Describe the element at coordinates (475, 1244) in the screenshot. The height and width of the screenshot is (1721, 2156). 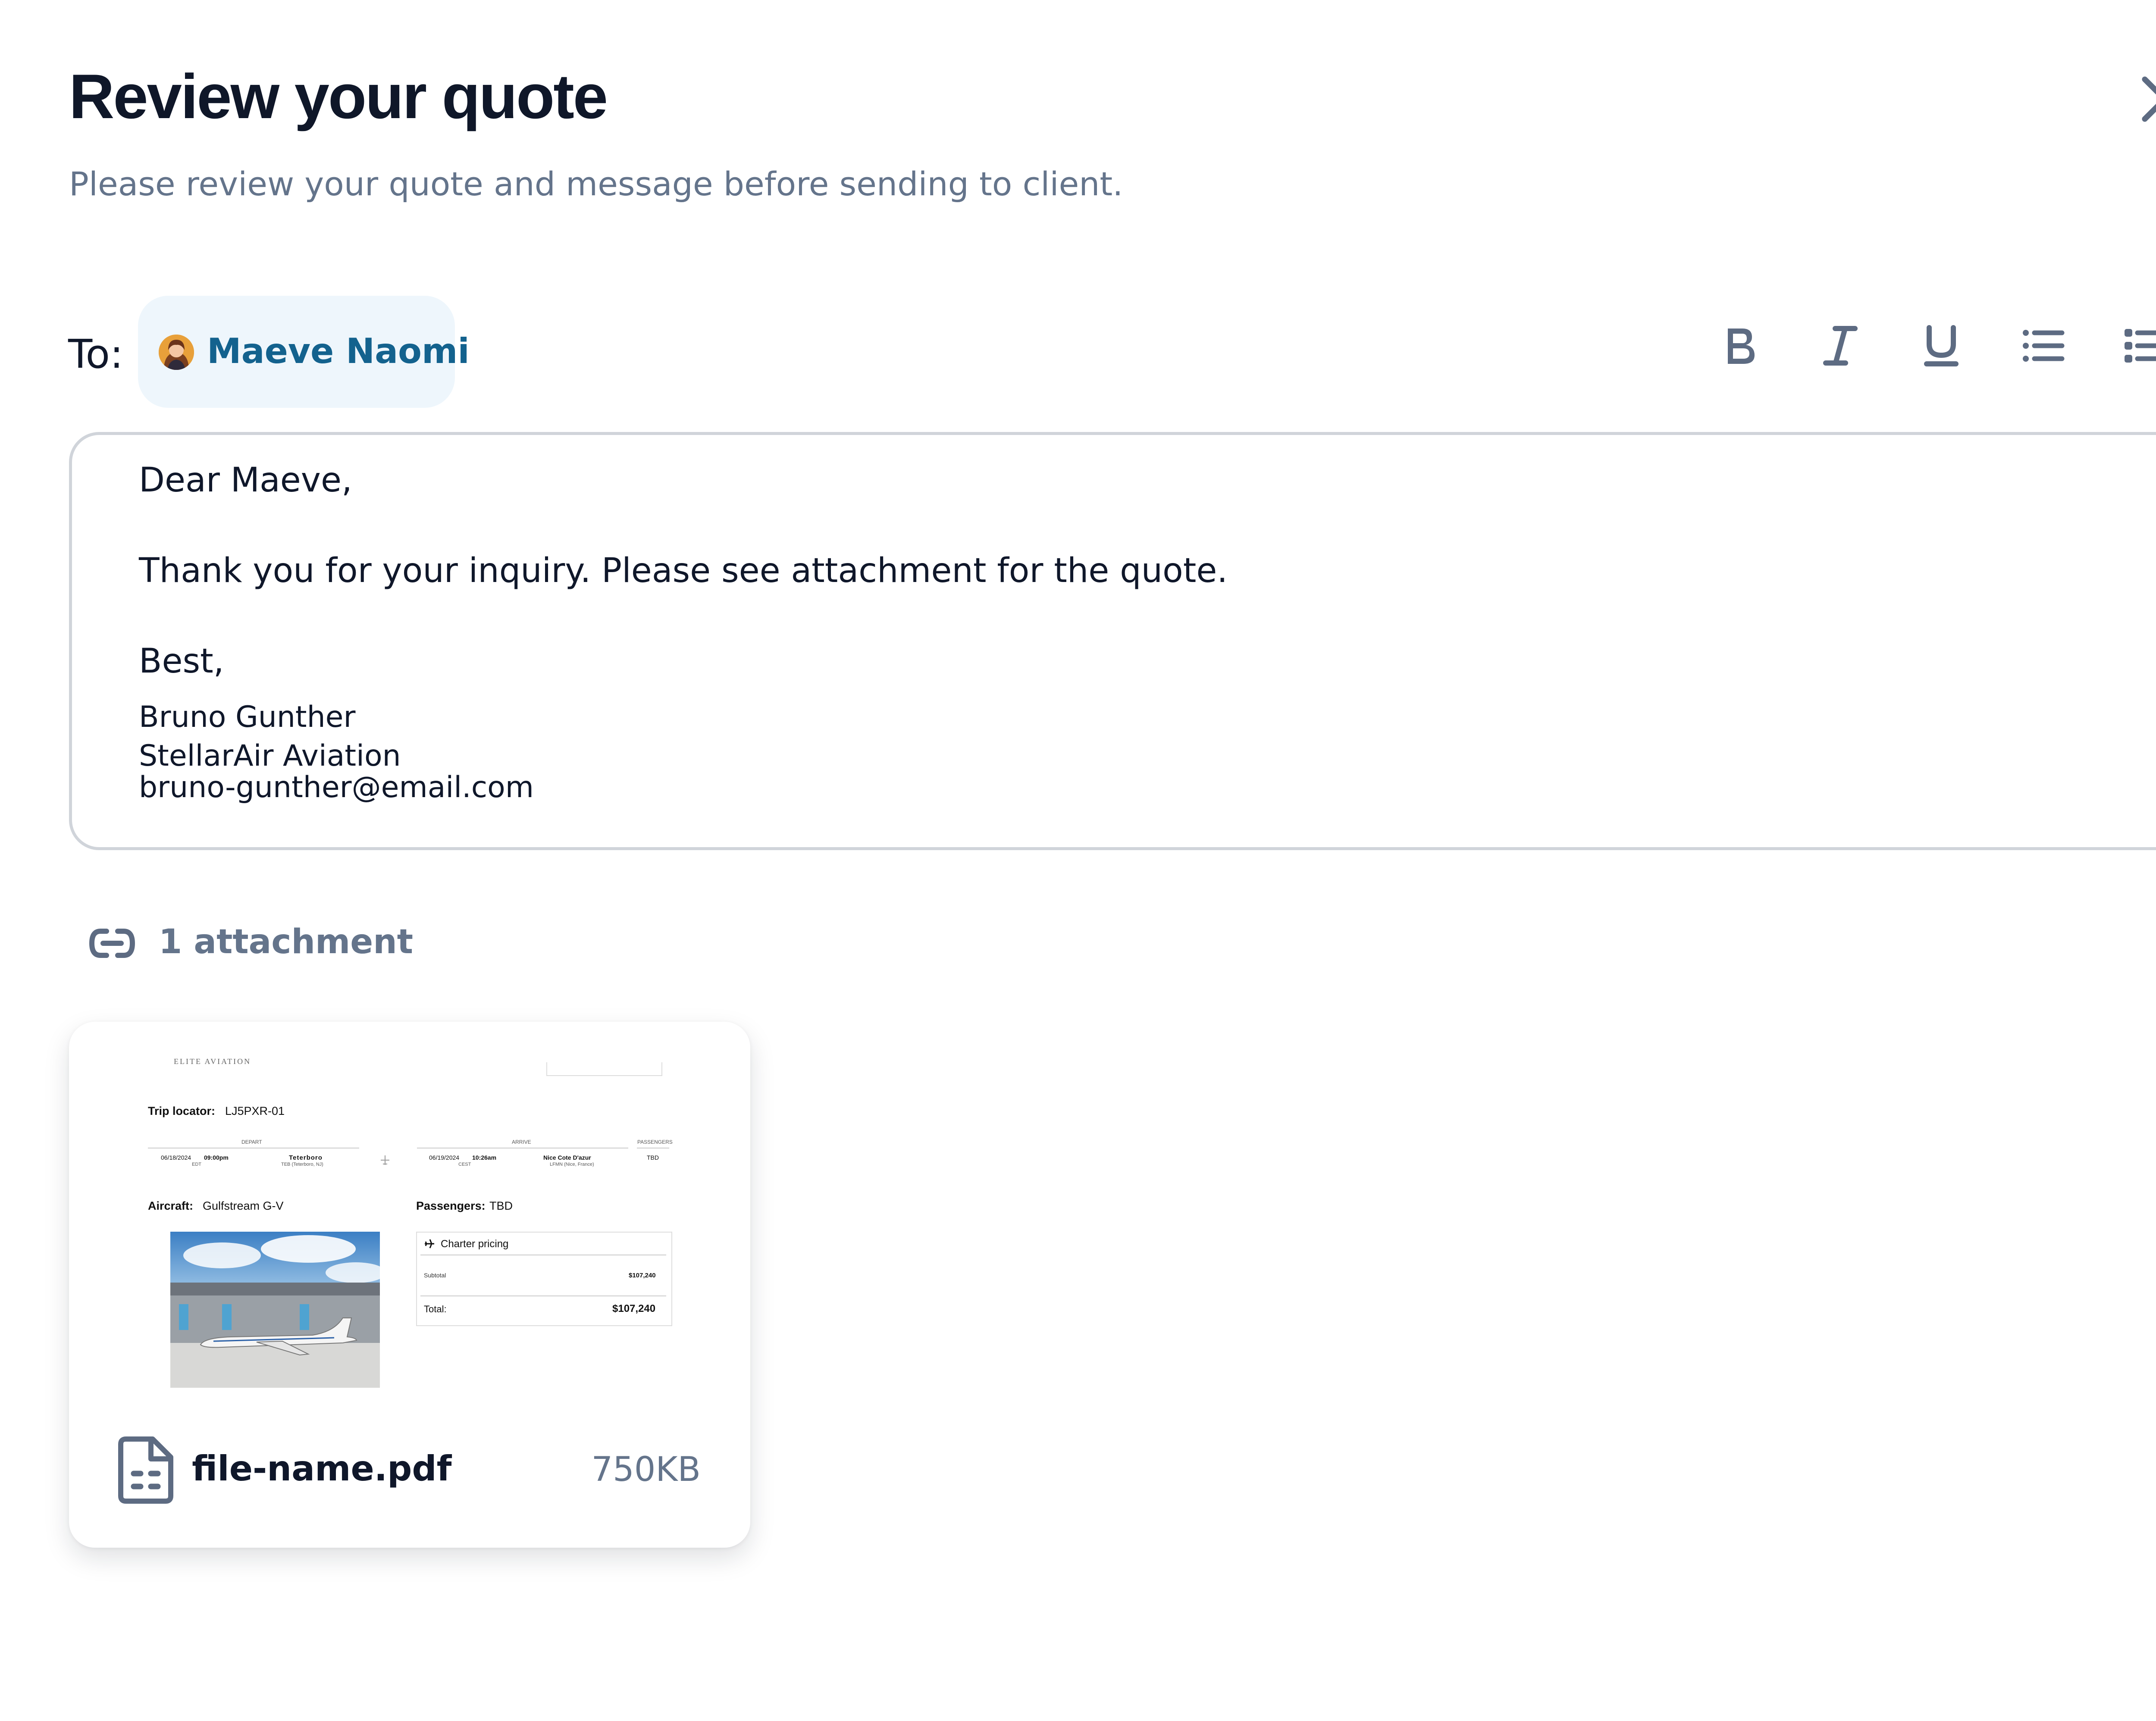
I see `pricing-title: Charter pricing` at that location.